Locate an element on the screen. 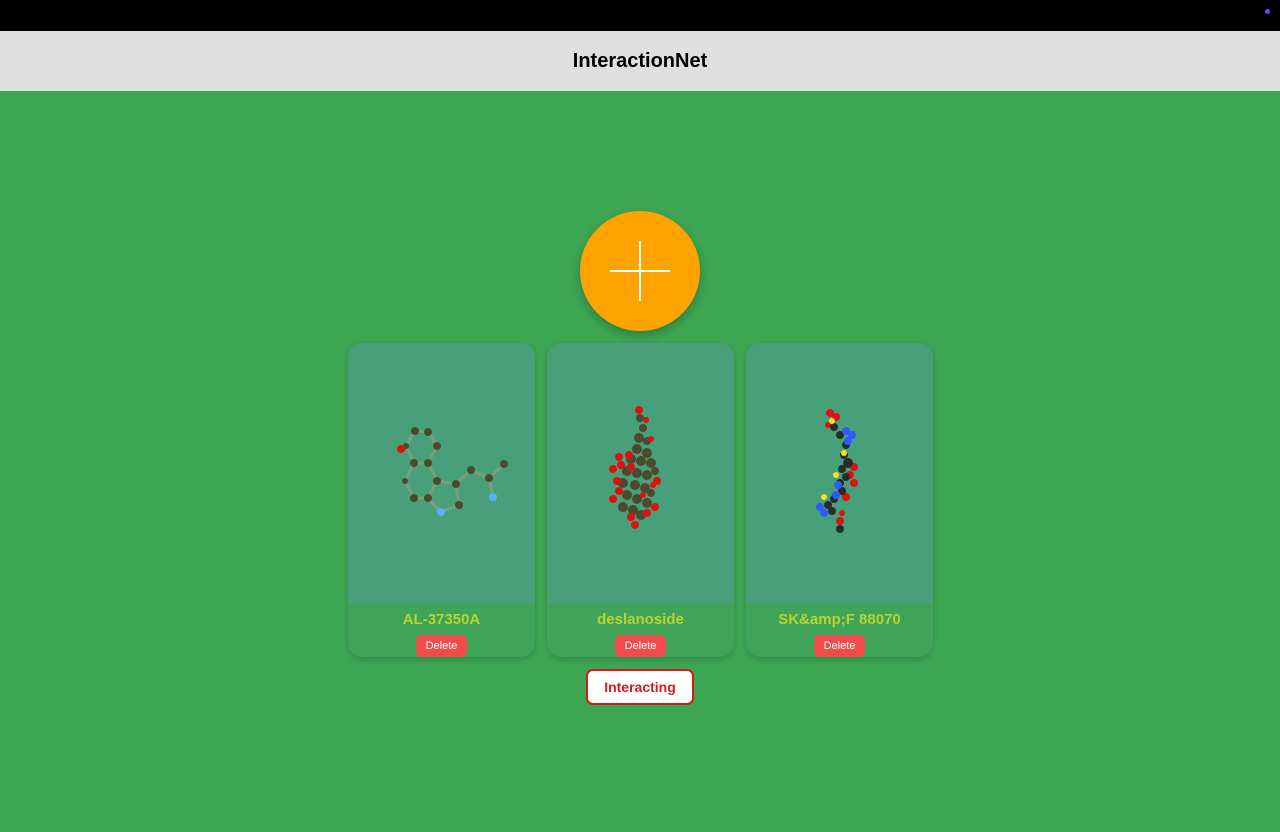 The image size is (1280, 832). plus-icon-vertical is located at coordinates (640, 271).